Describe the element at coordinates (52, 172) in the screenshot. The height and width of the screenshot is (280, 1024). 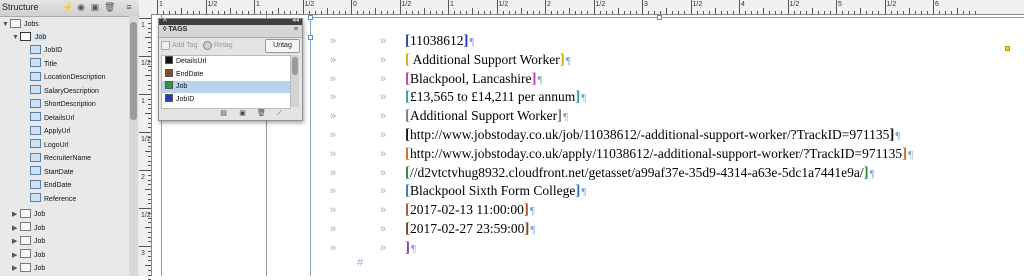
I see `tree-child-element: StartDate` at that location.